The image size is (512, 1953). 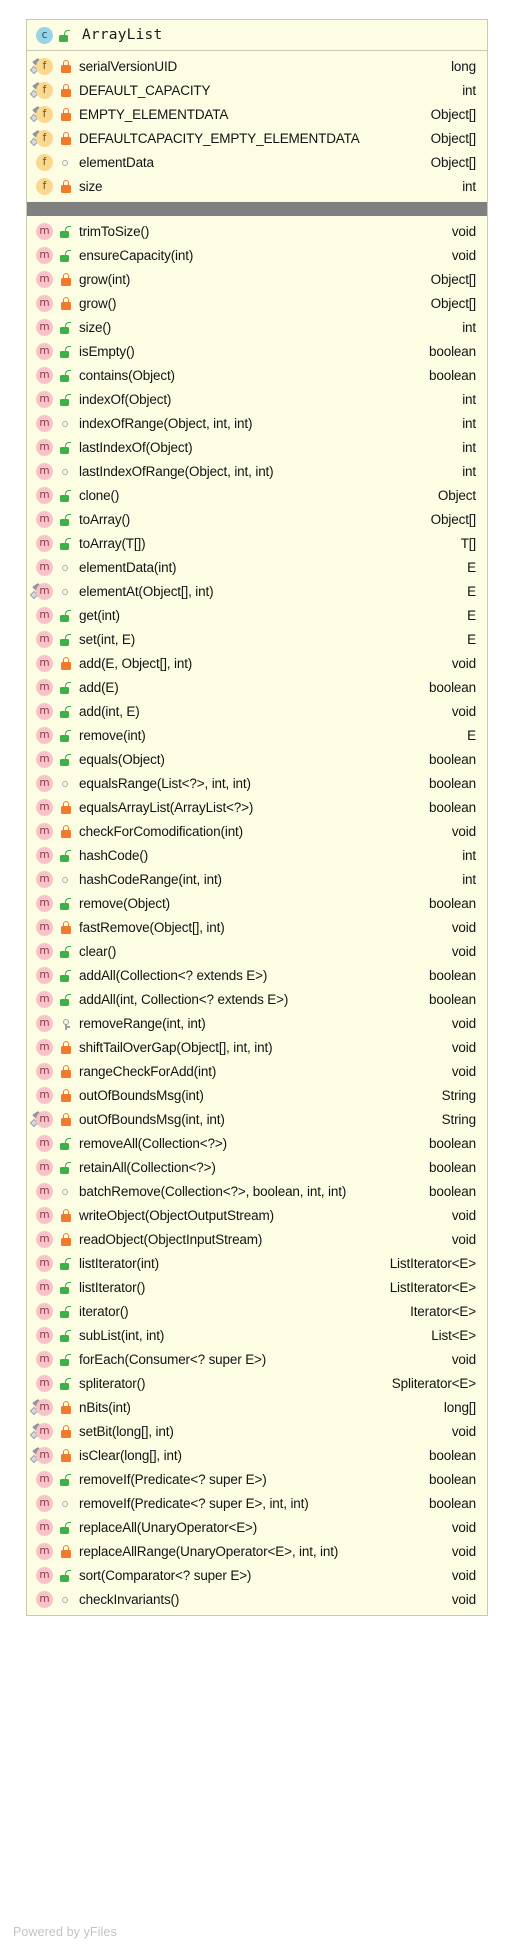 I want to click on field-row: f EMPTY_ELEMENTDATA Object[], so click(x=257, y=114).